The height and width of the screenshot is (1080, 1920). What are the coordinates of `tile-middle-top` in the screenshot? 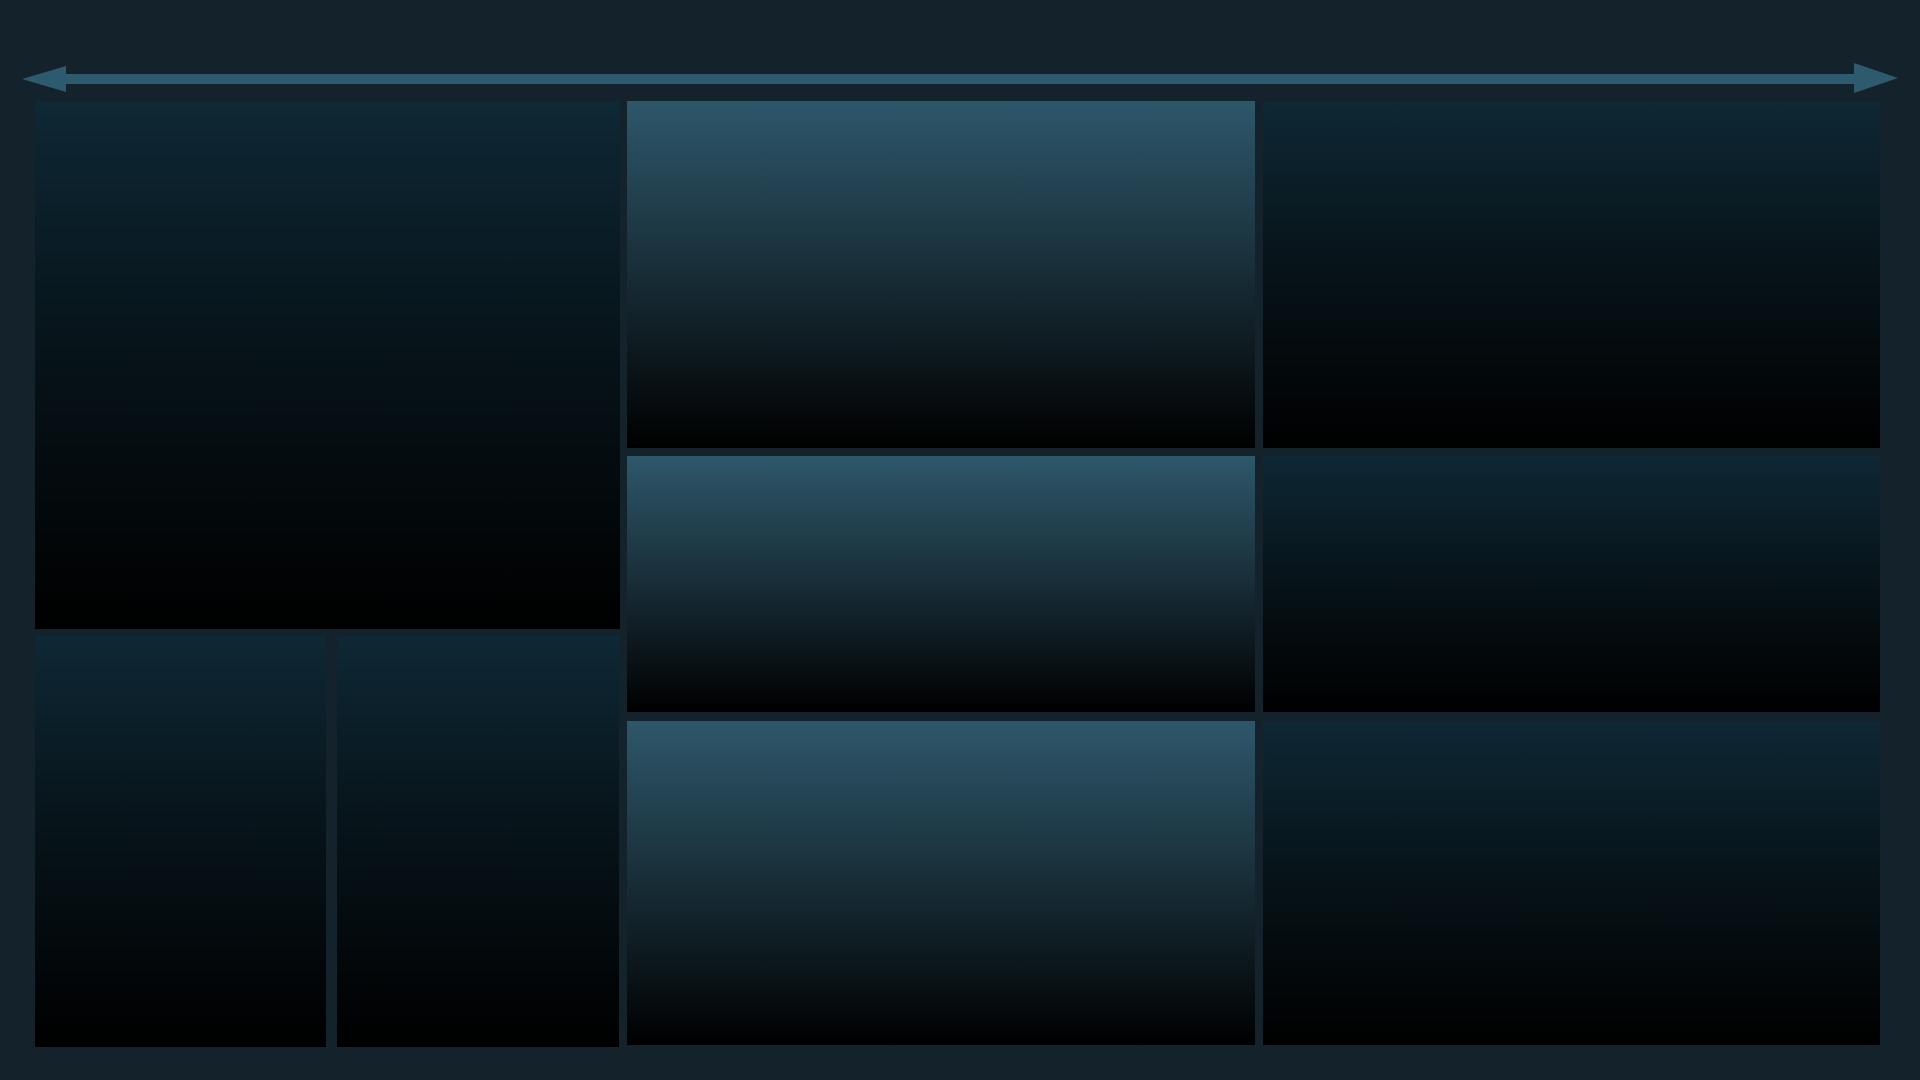 It's located at (941, 274).